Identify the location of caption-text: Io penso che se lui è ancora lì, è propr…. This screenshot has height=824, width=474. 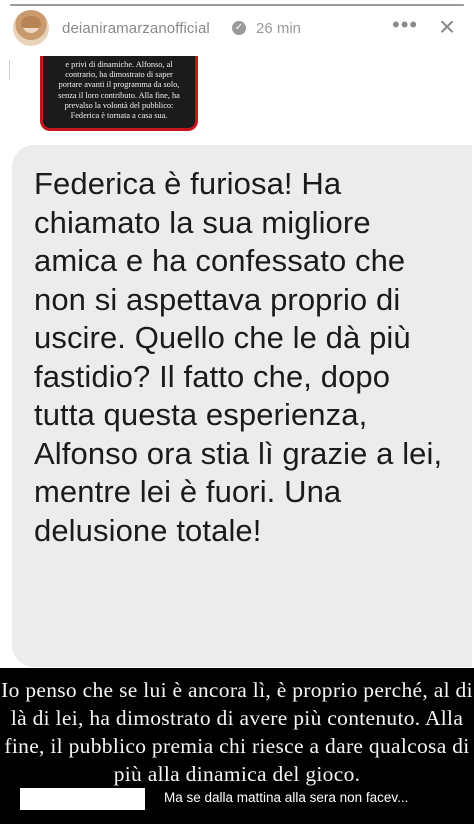
(237, 732).